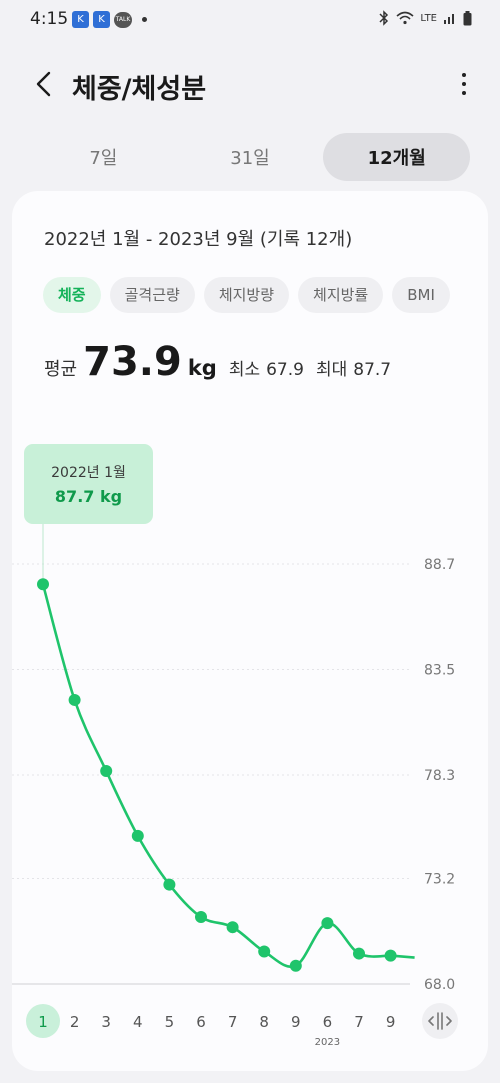 This screenshot has width=500, height=1083. Describe the element at coordinates (144, 19) in the screenshot. I see `more-notifications-dot-icon` at that location.